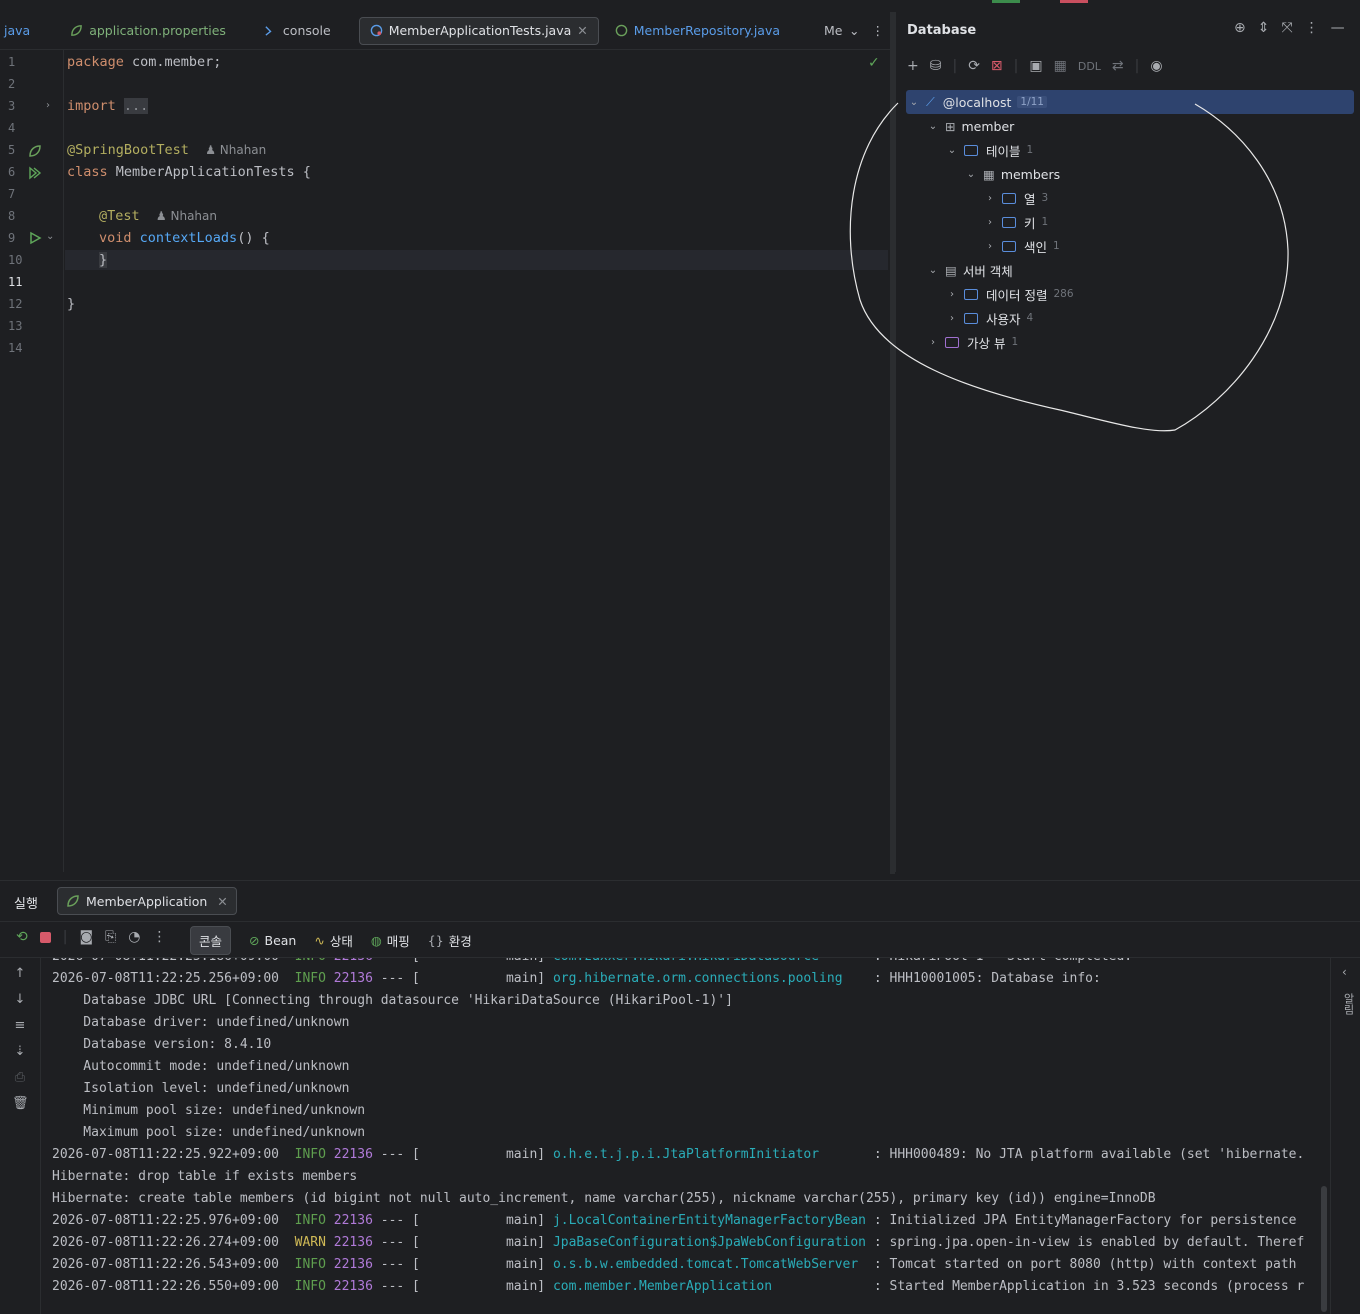 This screenshot has width=1360, height=1314. Describe the element at coordinates (147, 901) in the screenshot. I see `run-tab-member-application: MemberApplication ✕` at that location.